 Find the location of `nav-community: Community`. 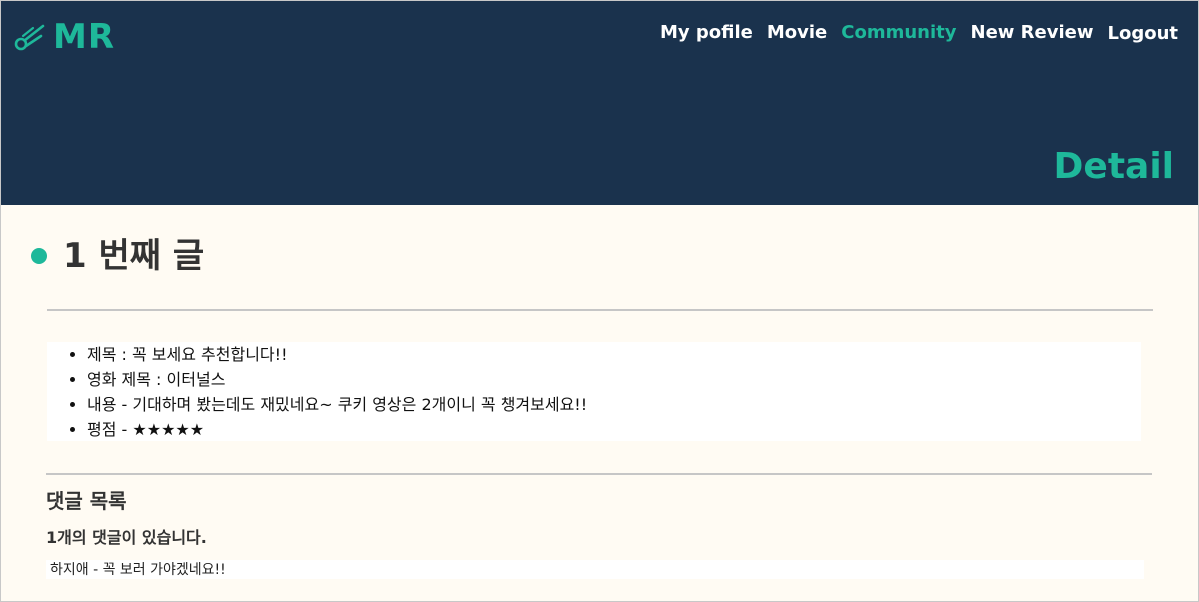

nav-community: Community is located at coordinates (898, 33).